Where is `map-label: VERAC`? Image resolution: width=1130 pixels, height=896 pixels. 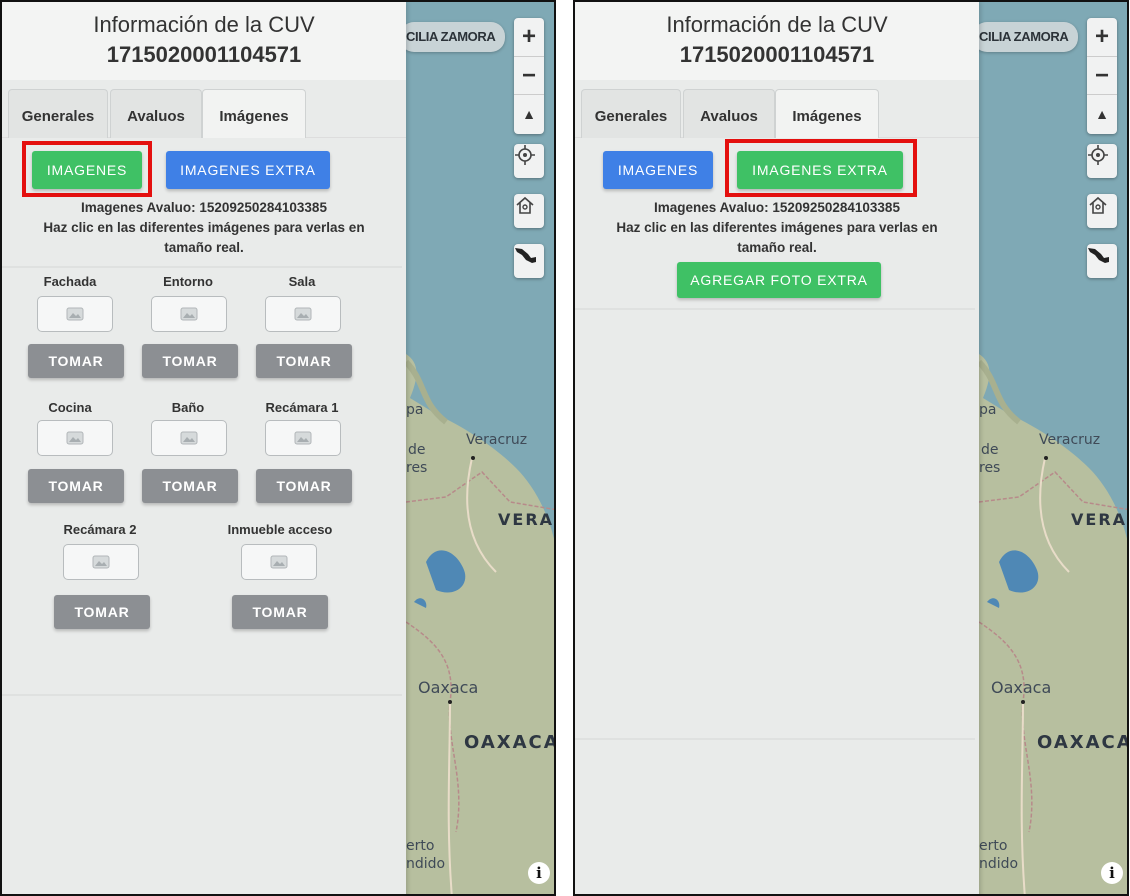
map-label: VERAC is located at coordinates (526, 519).